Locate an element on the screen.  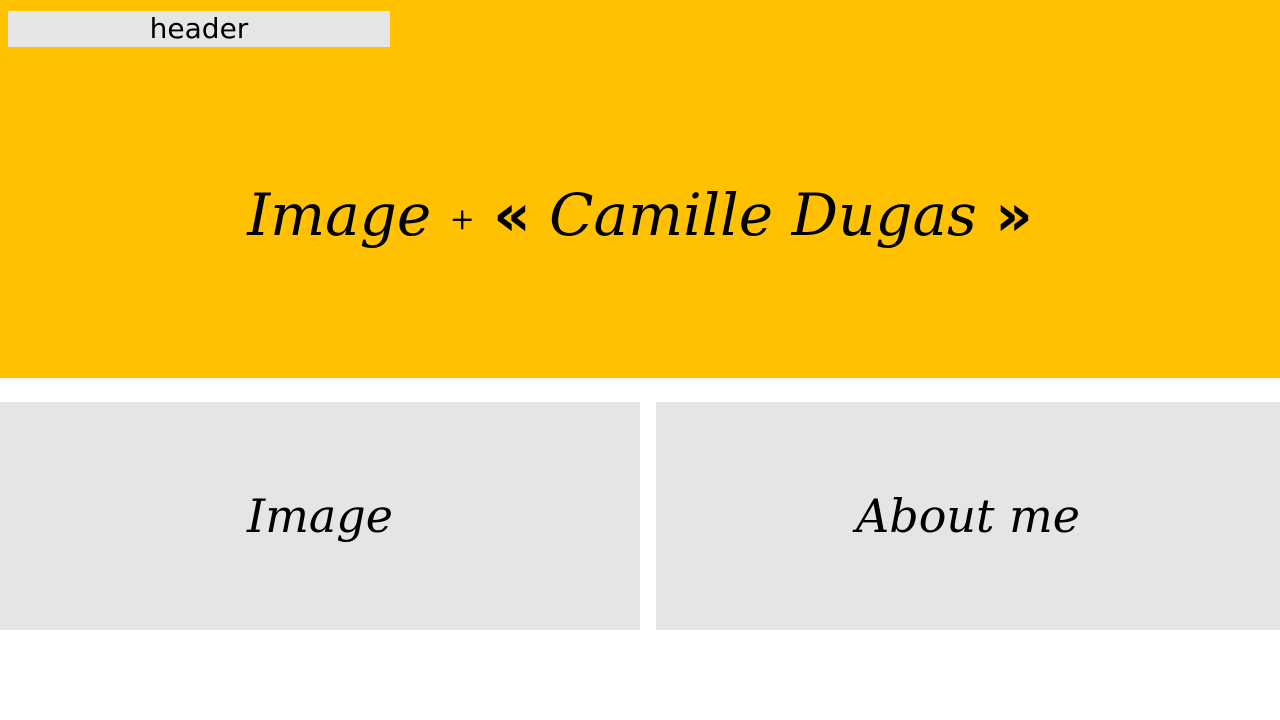
hero-open-quote: « is located at coordinates (512, 215).